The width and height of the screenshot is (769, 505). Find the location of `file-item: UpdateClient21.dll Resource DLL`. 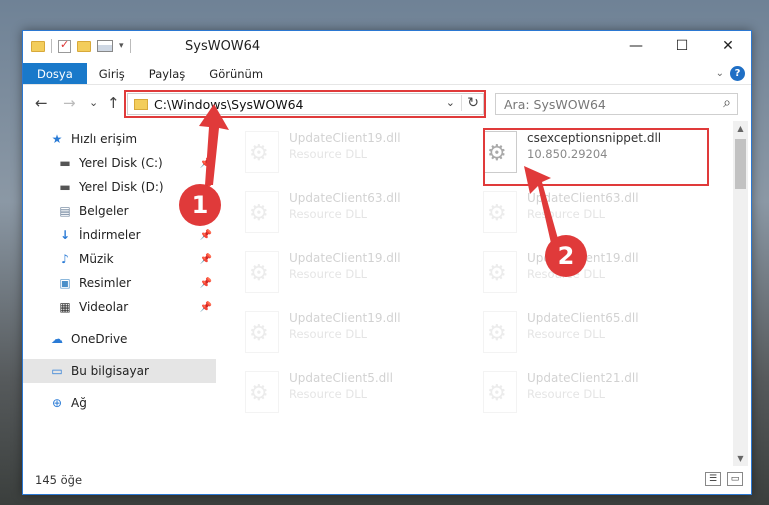

file-item: UpdateClient21.dll Resource DLL is located at coordinates (593, 394).